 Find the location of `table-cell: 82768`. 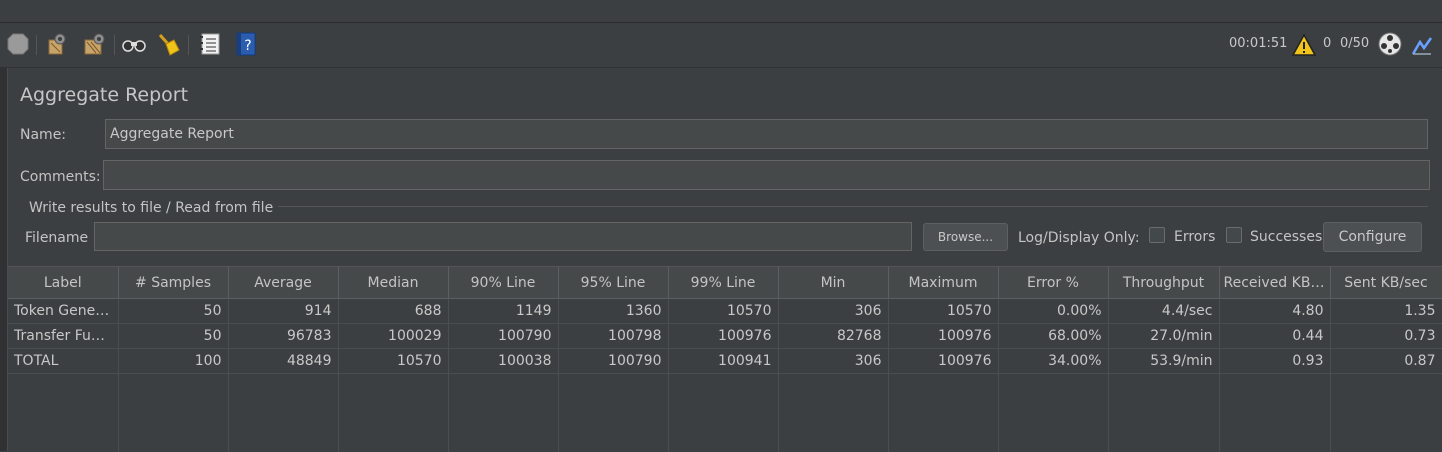

table-cell: 82768 is located at coordinates (833, 336).